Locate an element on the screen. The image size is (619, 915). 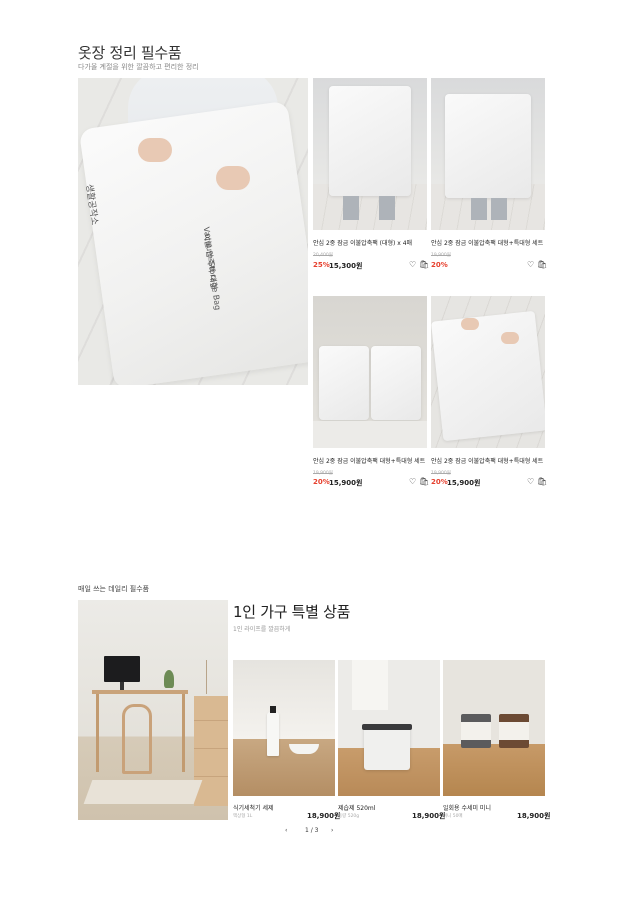
original-price: 20,400원 is located at coordinates (323, 255).